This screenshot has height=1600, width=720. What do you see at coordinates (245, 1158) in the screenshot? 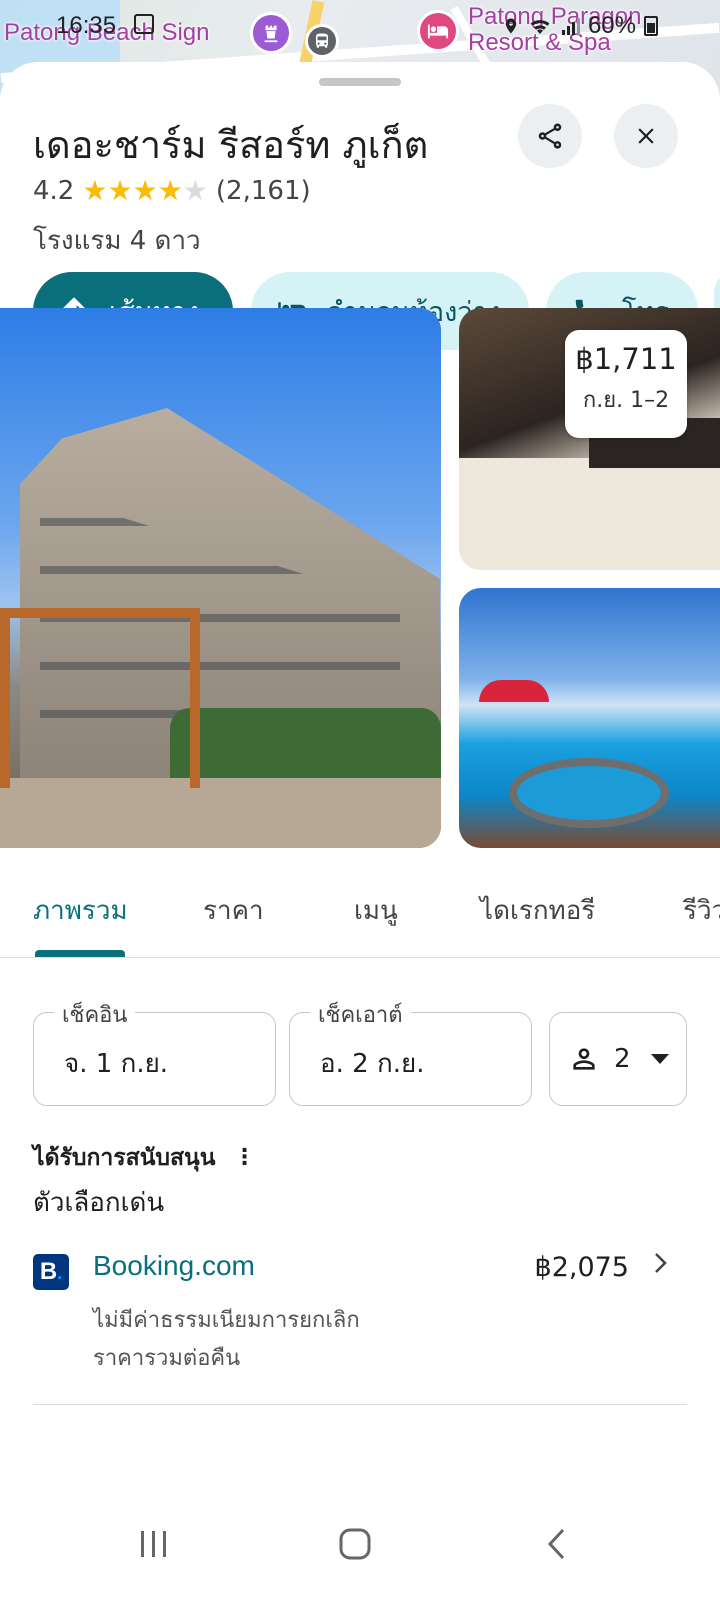
I see `more-vert-icon: ⋮` at bounding box center [245, 1158].